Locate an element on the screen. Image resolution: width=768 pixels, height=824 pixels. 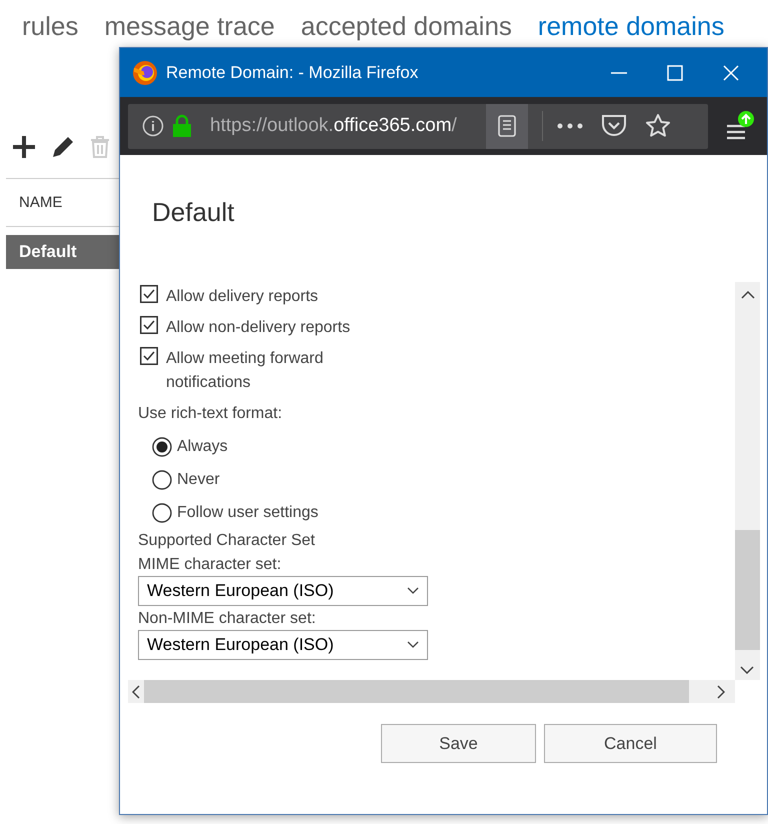
maximize-icon is located at coordinates (675, 72).